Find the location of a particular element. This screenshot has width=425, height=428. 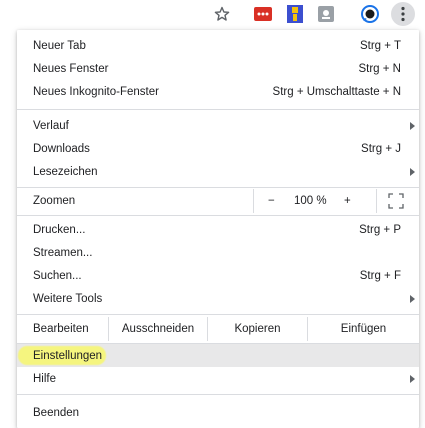

zoom-in-button: + is located at coordinates (347, 201).